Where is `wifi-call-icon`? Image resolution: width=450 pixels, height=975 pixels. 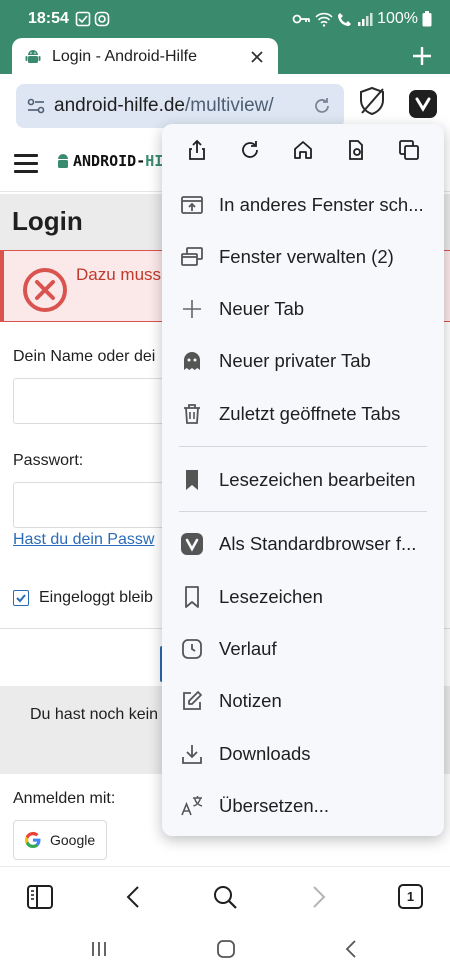 wifi-call-icon is located at coordinates (345, 19).